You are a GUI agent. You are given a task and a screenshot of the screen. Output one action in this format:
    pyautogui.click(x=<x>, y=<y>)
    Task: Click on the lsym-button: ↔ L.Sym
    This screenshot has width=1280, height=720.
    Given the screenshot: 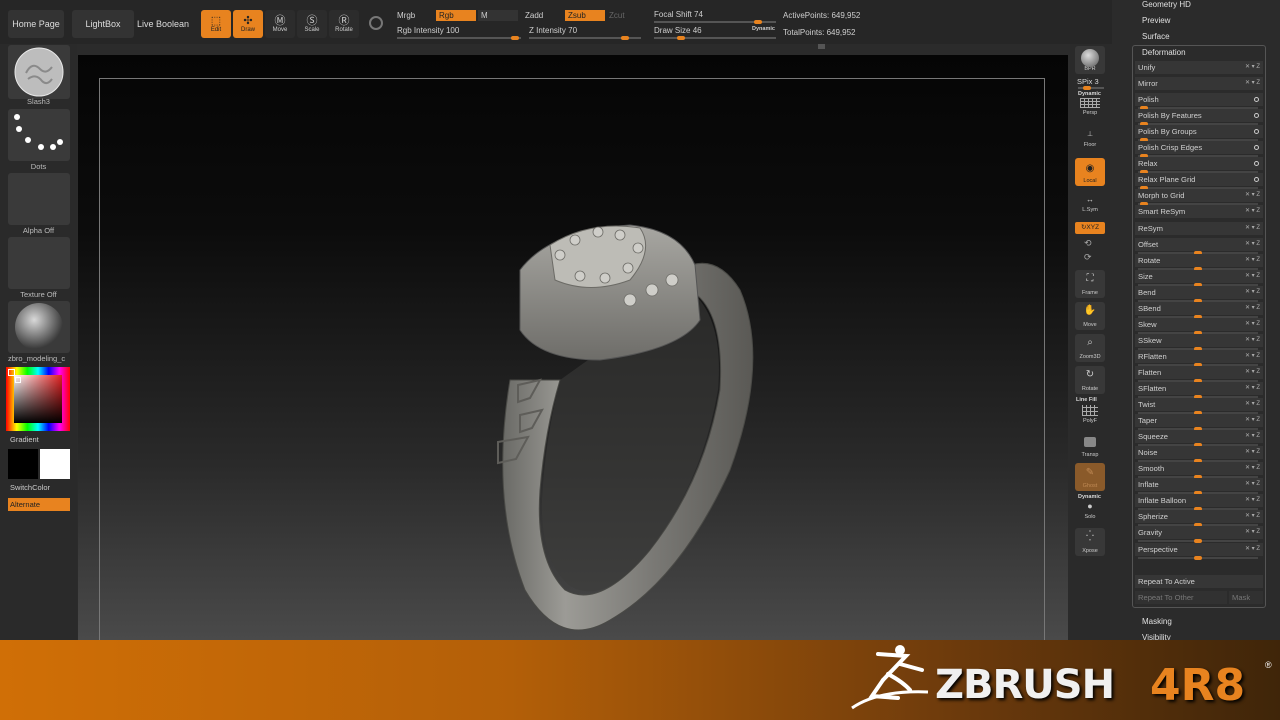 What is the action you would take?
    pyautogui.click(x=1090, y=204)
    